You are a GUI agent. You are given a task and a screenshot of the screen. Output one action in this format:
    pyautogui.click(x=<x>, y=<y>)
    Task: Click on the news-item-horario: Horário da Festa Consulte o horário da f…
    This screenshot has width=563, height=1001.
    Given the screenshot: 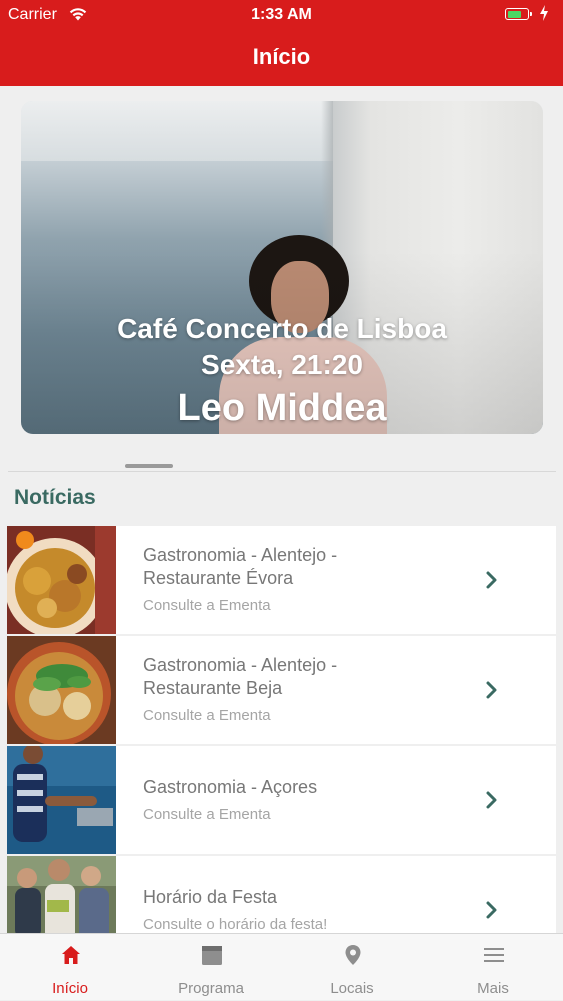 What is the action you would take?
    pyautogui.click(x=281, y=894)
    